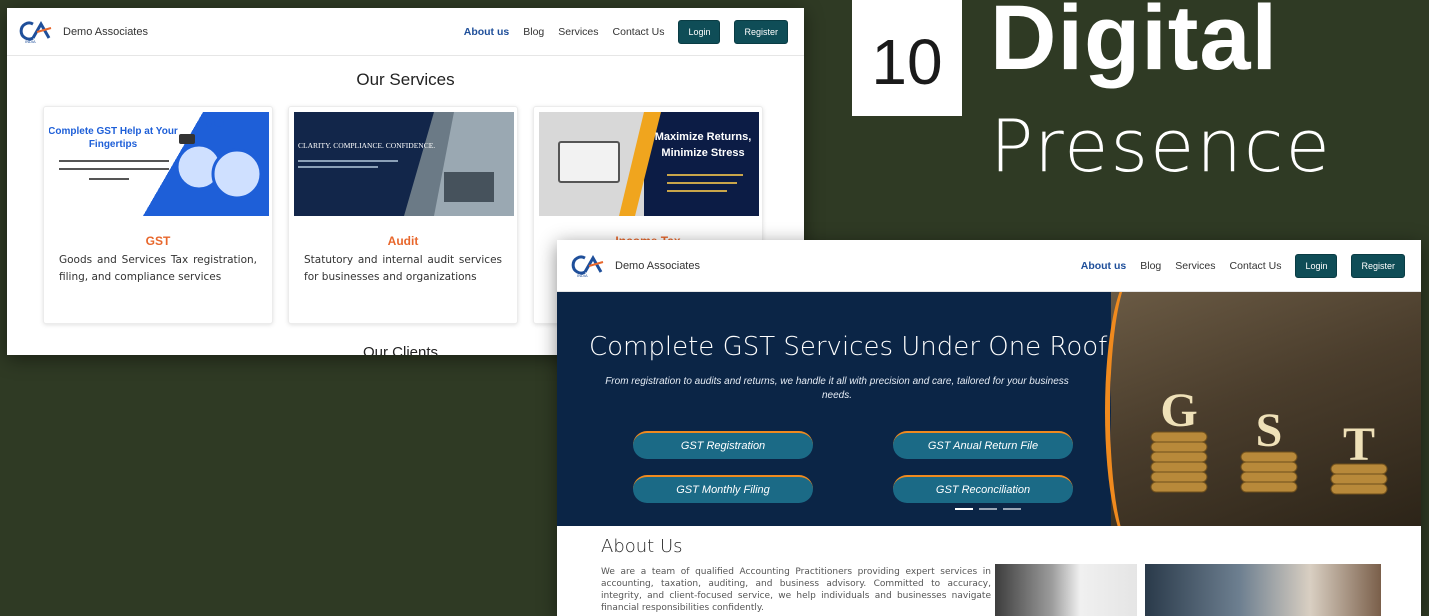 Image resolution: width=1429 pixels, height=616 pixels. Describe the element at coordinates (1135, 409) in the screenshot. I see `hero-orange-arc` at that location.